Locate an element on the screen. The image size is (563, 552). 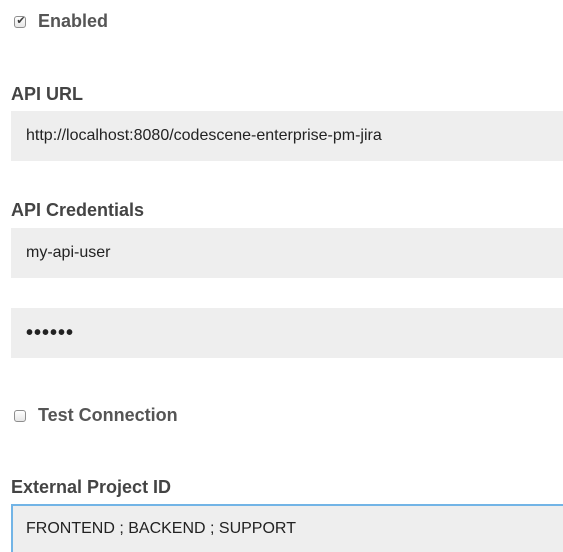
password-input: •••••• is located at coordinates (287, 333).